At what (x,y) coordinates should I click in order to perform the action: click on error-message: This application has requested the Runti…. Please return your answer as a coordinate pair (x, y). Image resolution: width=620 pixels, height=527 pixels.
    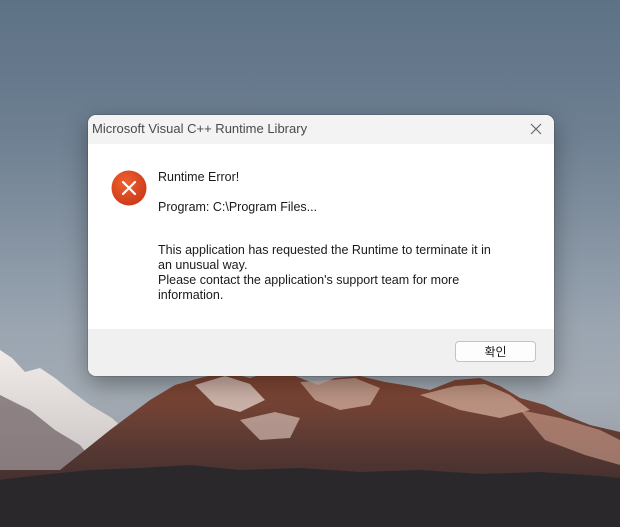
    Looking at the image, I should click on (324, 273).